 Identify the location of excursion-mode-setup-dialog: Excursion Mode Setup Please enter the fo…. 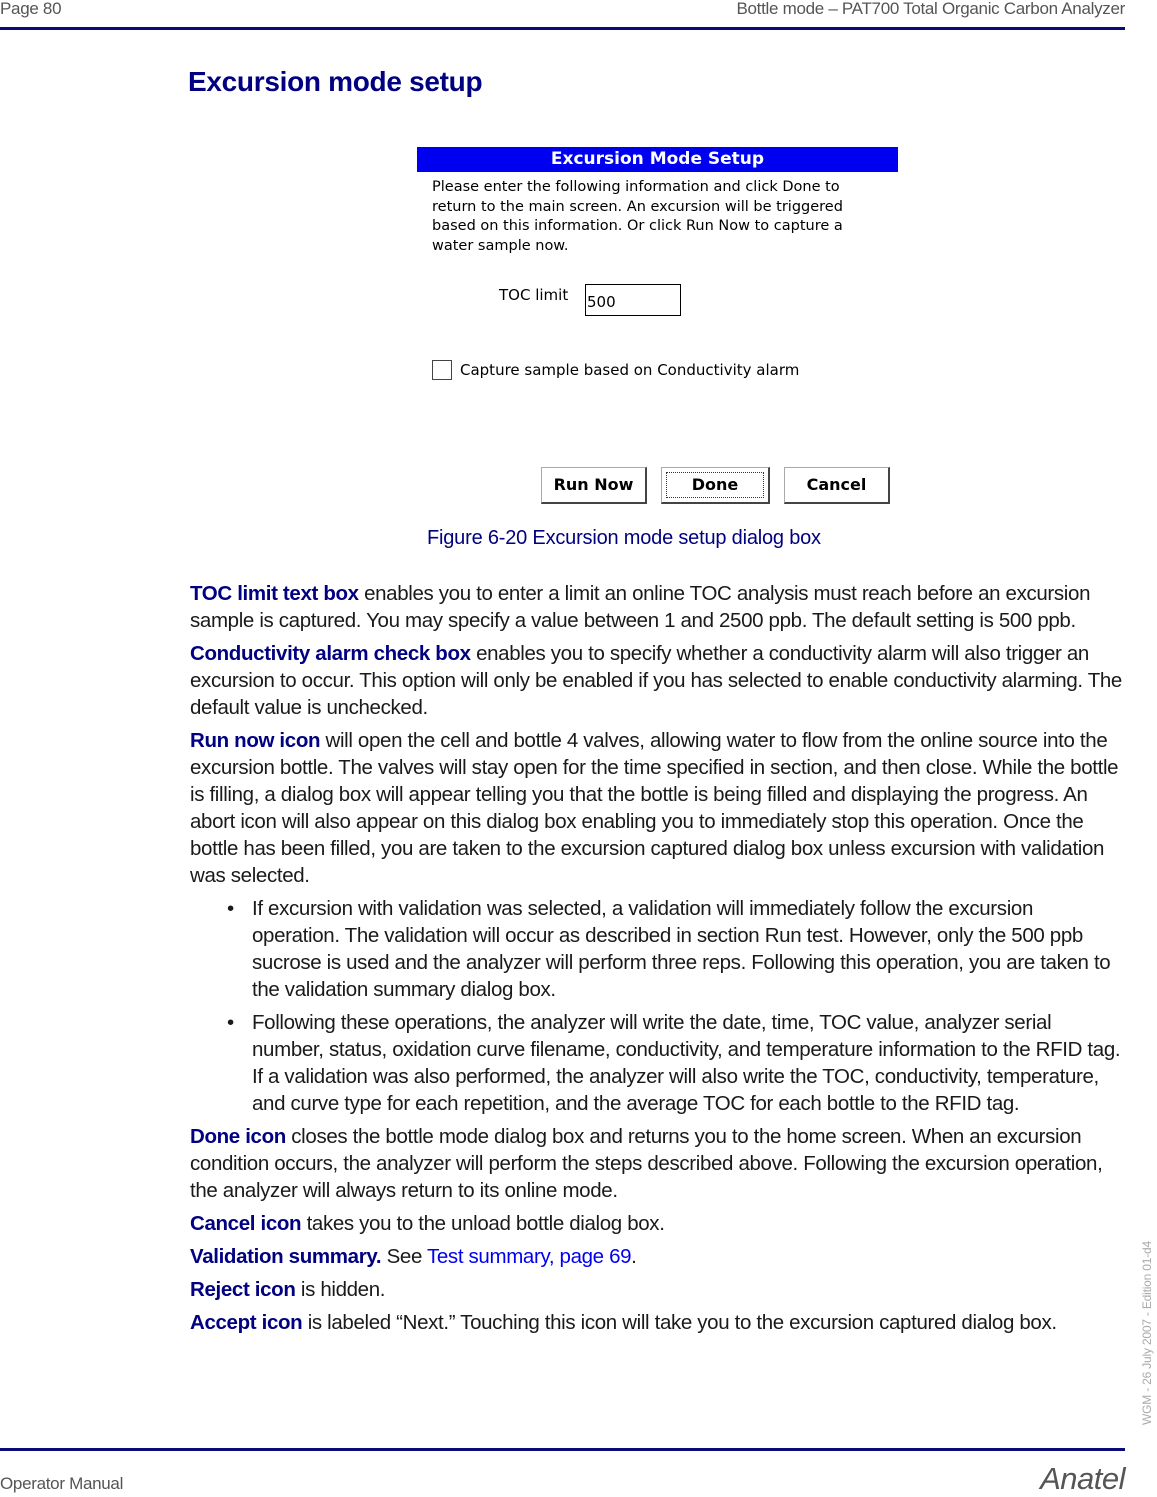
(657, 329).